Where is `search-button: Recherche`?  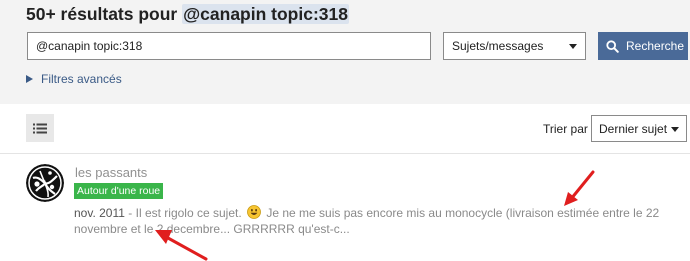 search-button: Recherche is located at coordinates (643, 46).